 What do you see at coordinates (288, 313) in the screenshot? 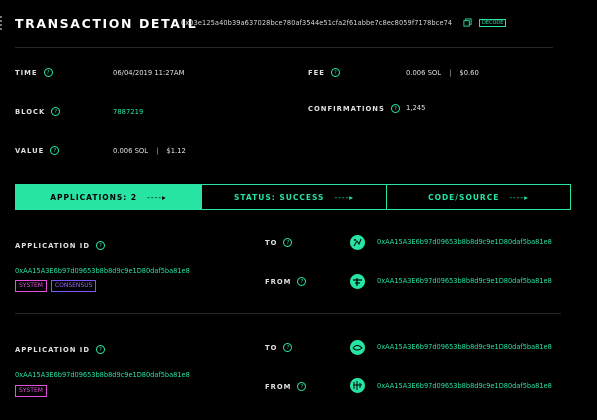
I see `section-divider` at bounding box center [288, 313].